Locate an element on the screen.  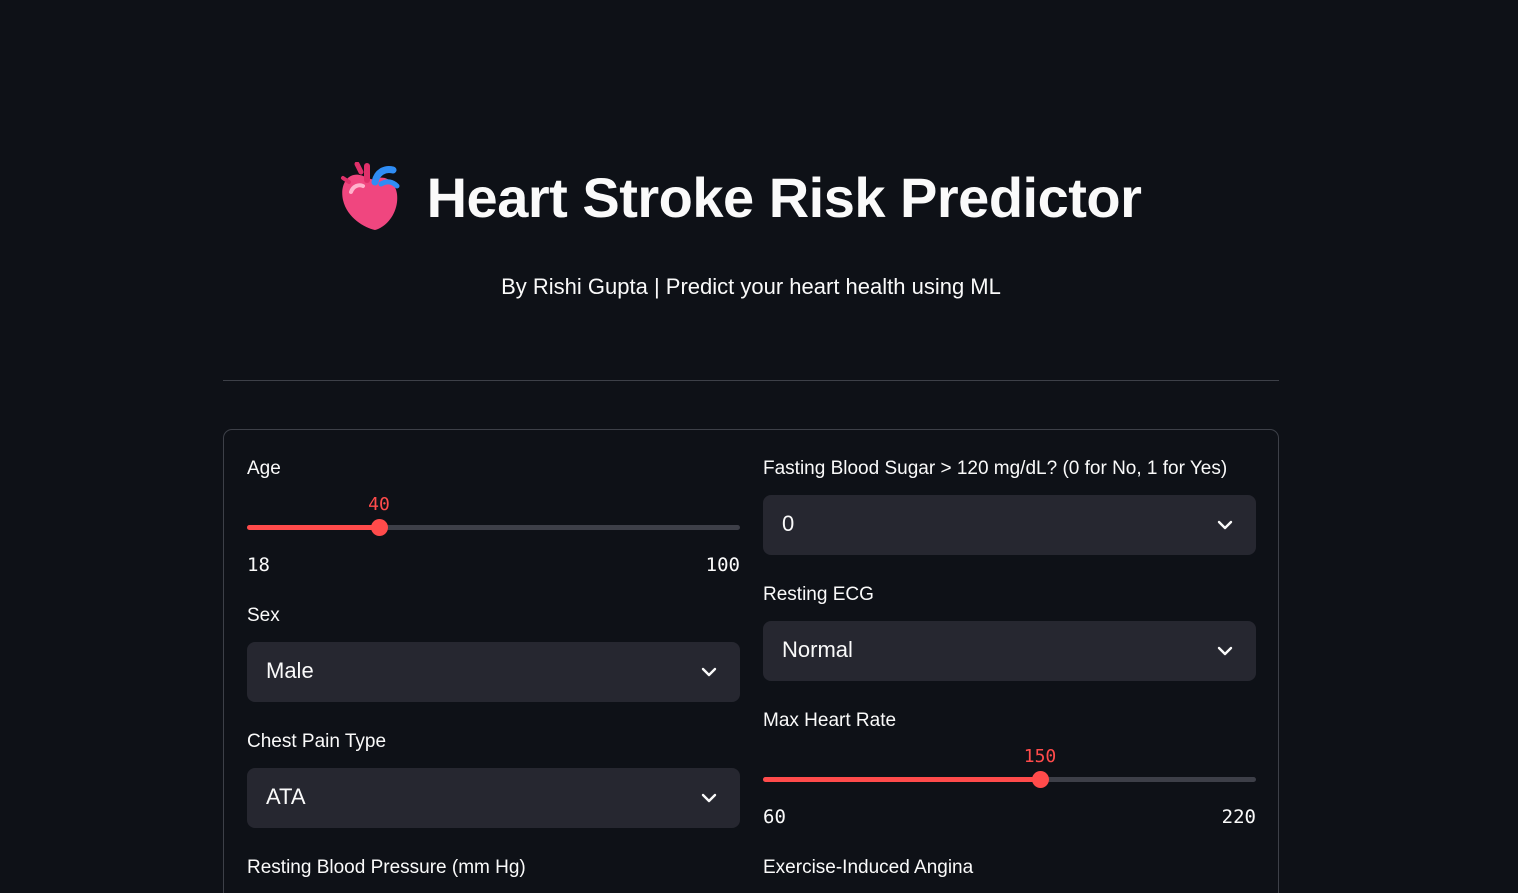
max-hr-slider-value: 150 is located at coordinates (1040, 756).